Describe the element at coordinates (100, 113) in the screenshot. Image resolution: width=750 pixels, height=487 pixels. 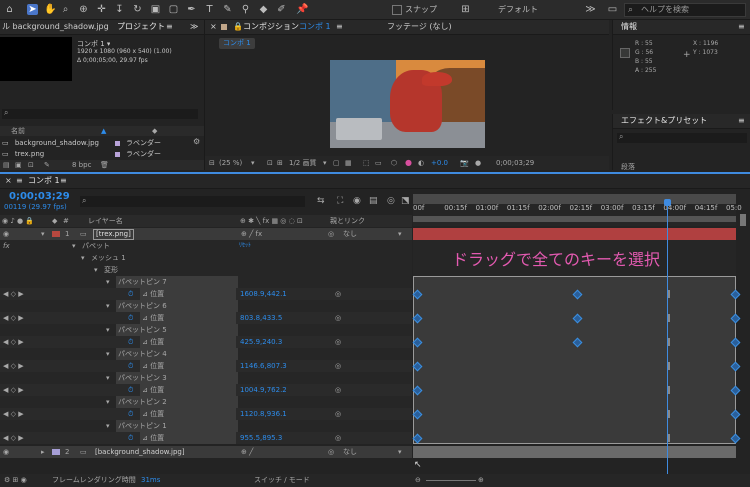
I see `project-search-input: ⌕` at that location.